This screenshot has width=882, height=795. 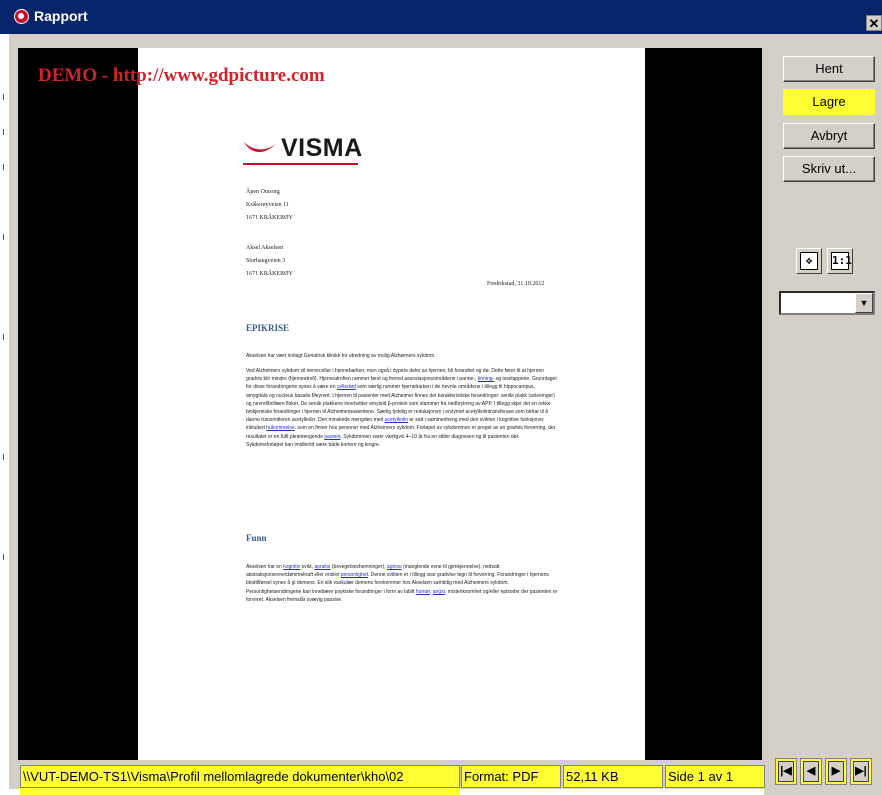 I want to click on last-page-button: ▶|, so click(x=861, y=771).